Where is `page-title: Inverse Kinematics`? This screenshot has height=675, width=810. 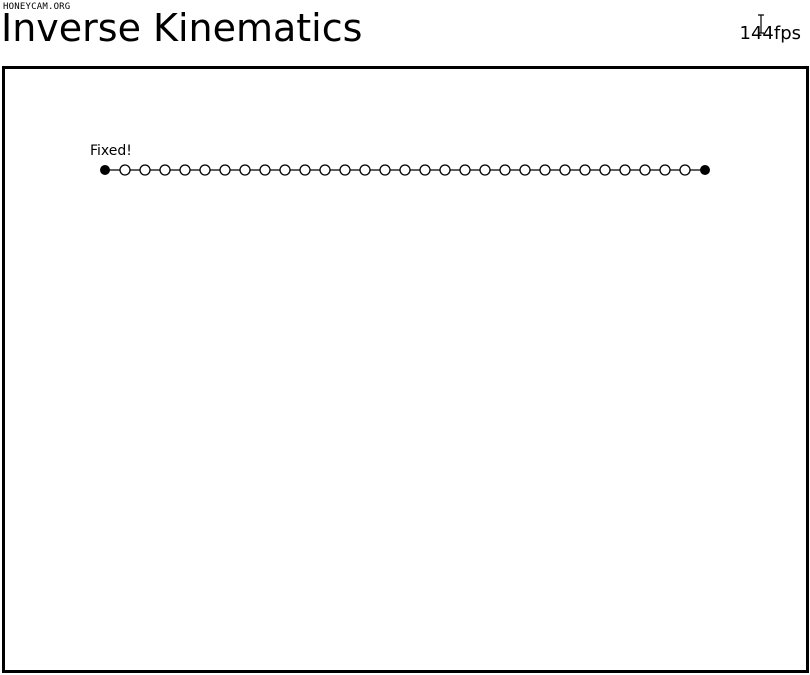
page-title: Inverse Kinematics is located at coordinates (182, 28).